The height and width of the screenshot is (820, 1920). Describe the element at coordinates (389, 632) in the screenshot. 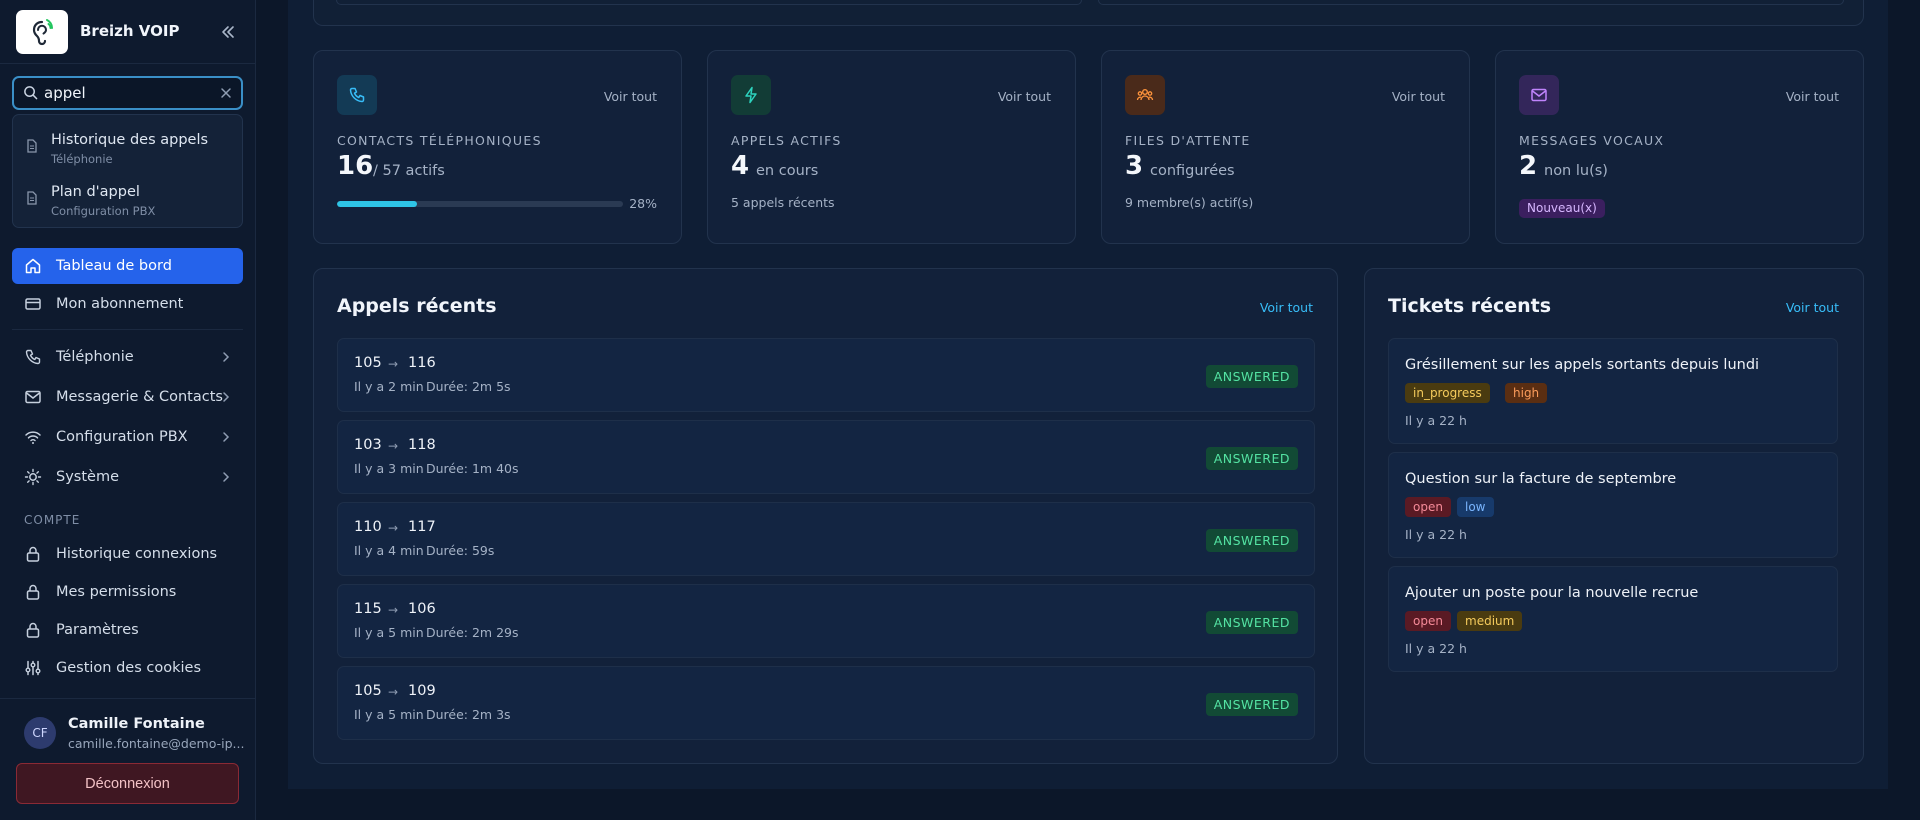

I see `call-time: Il y a 5 min` at that location.